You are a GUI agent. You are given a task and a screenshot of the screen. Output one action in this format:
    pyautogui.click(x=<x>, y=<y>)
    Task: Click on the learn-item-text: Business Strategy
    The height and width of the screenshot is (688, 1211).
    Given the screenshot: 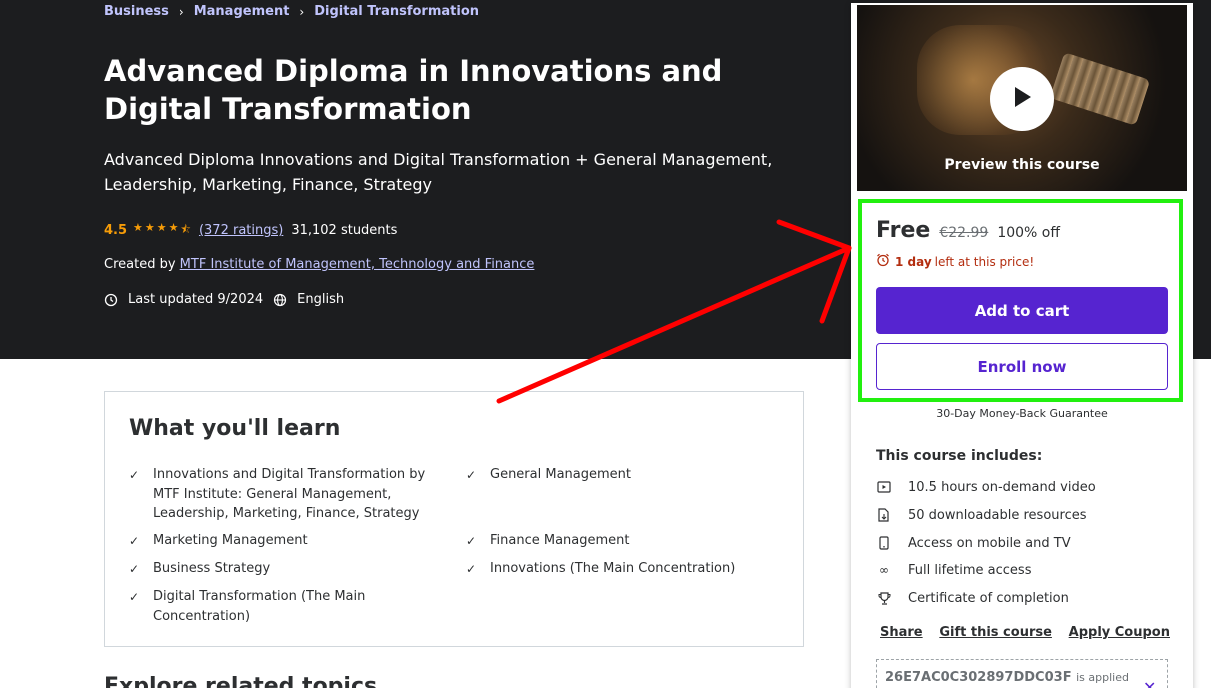 What is the action you would take?
    pyautogui.click(x=212, y=568)
    